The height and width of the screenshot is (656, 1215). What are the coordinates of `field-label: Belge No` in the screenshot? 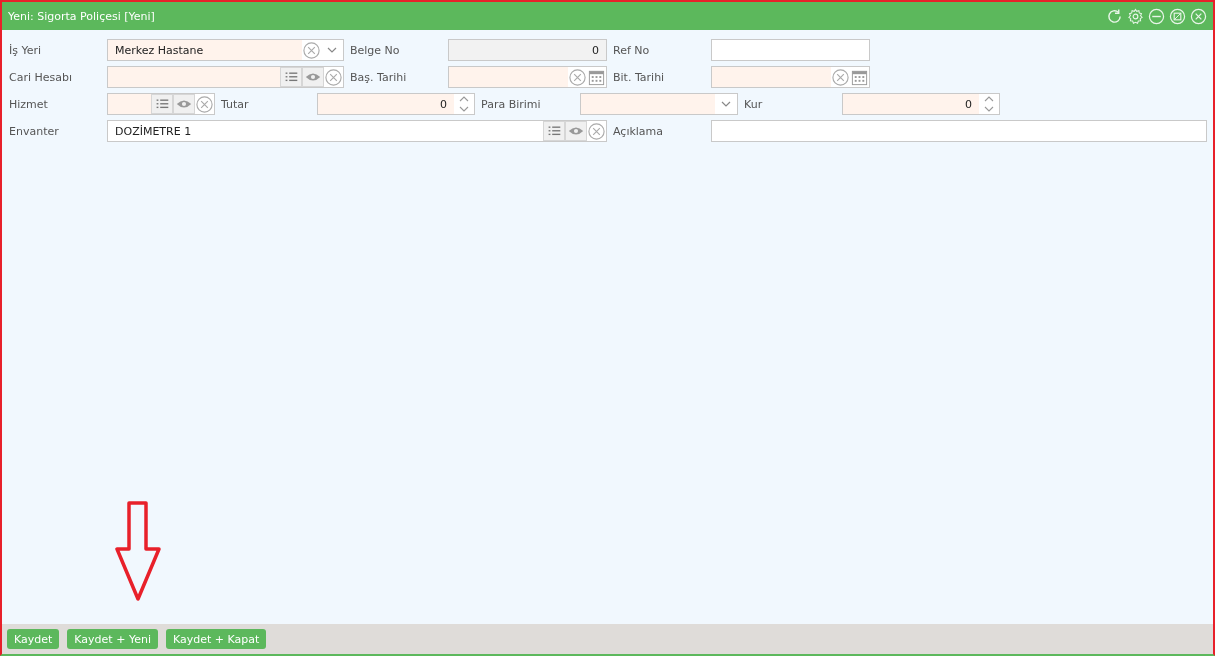 It's located at (375, 50).